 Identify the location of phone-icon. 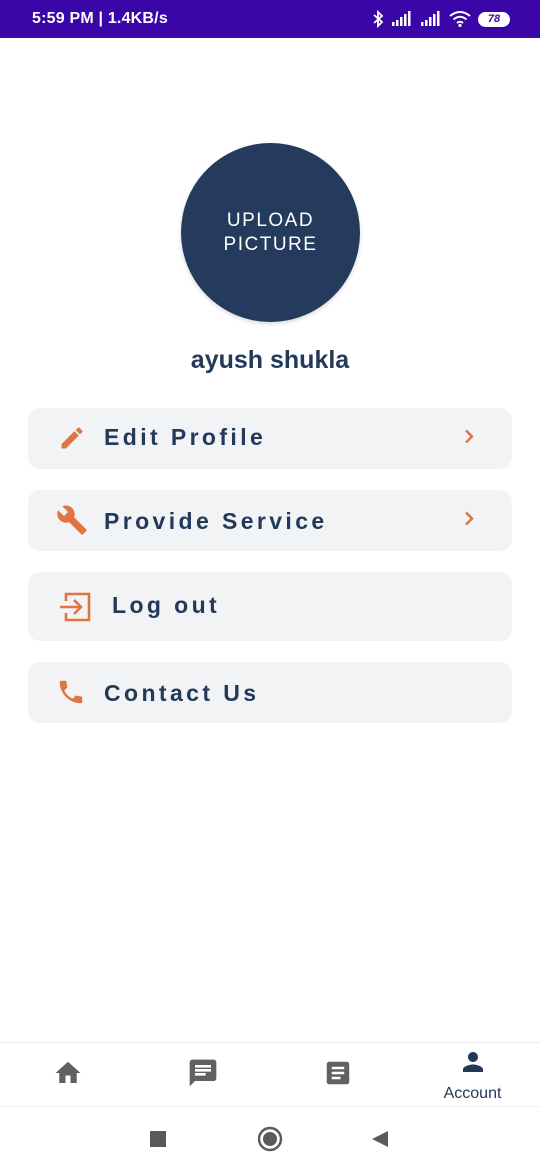
(71, 692).